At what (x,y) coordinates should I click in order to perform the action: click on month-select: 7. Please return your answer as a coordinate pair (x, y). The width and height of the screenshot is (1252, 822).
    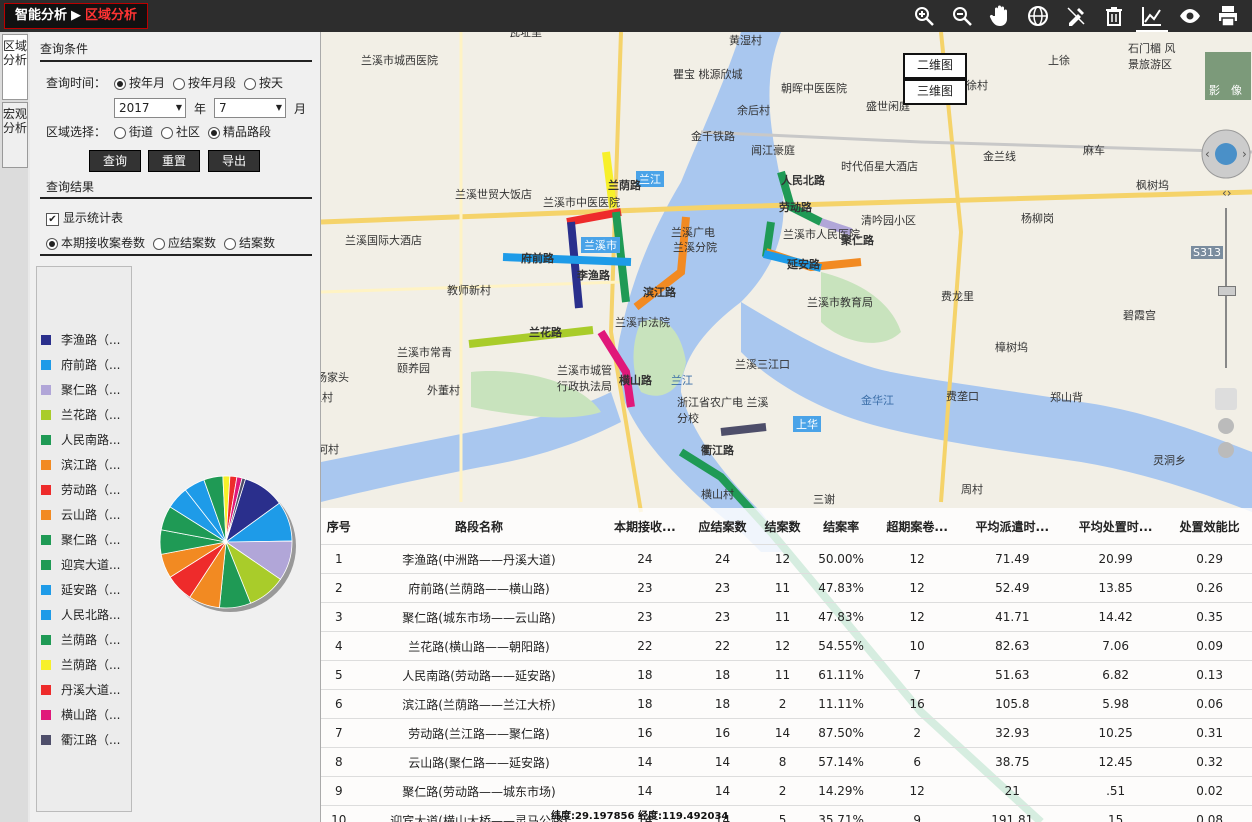
    Looking at the image, I should click on (250, 108).